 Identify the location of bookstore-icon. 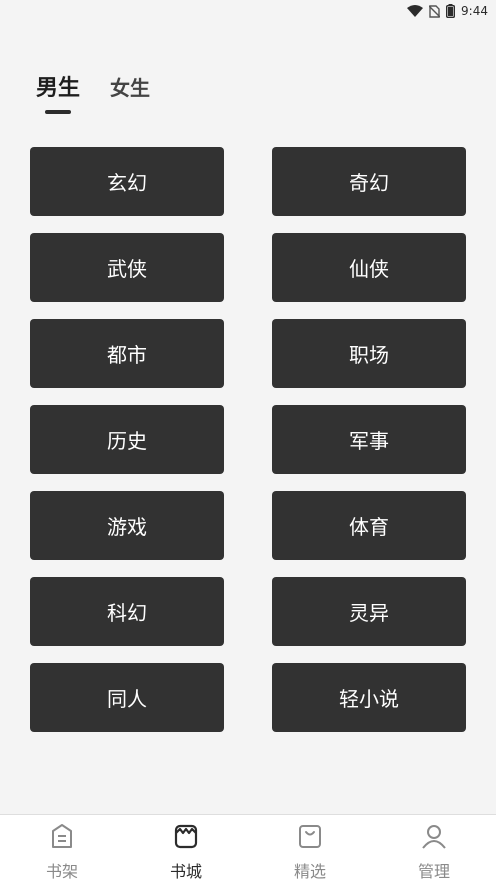
(186, 838).